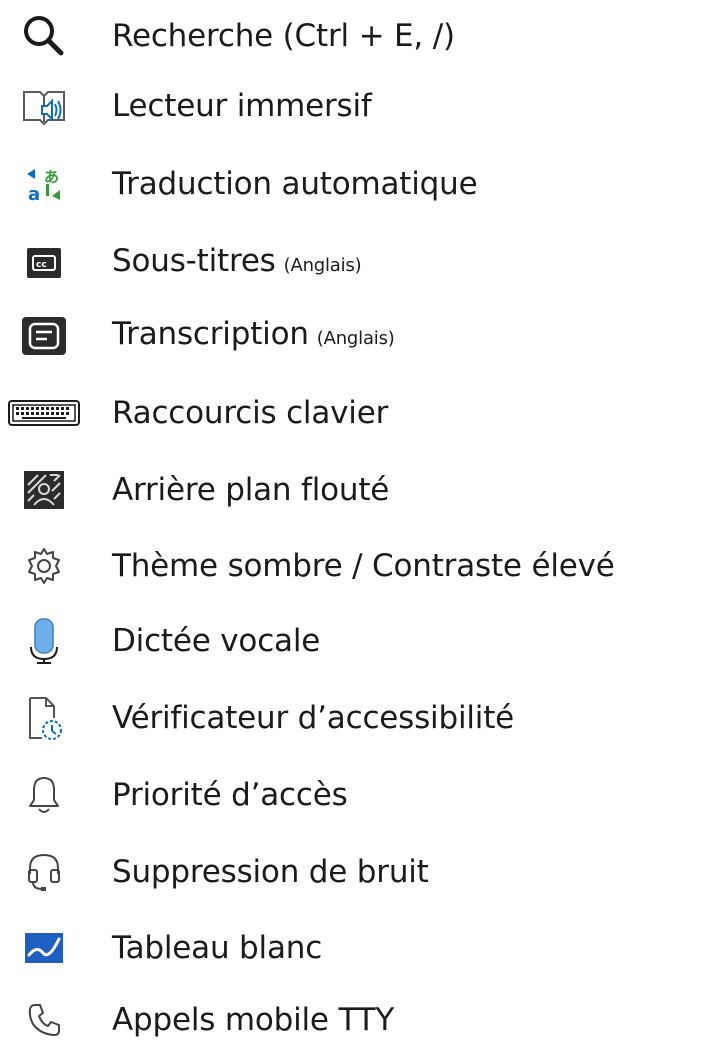 The height and width of the screenshot is (1050, 728). I want to click on menu-item-text: Thème sombre / Contraste élevé, so click(363, 566).